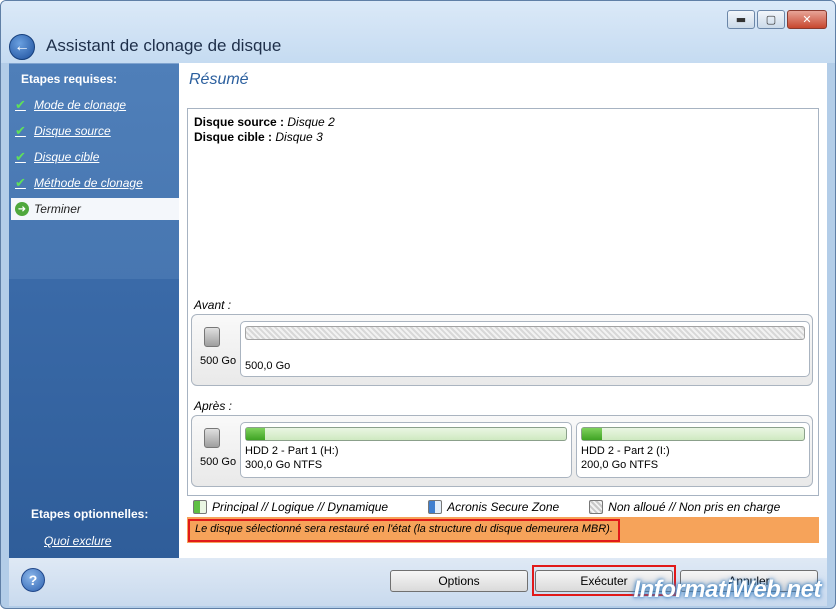 This screenshot has width=836, height=609. Describe the element at coordinates (406, 450) in the screenshot. I see `partition-1: HDD 2 - Part 1 (H:) 300,0 Go NTFS` at that location.